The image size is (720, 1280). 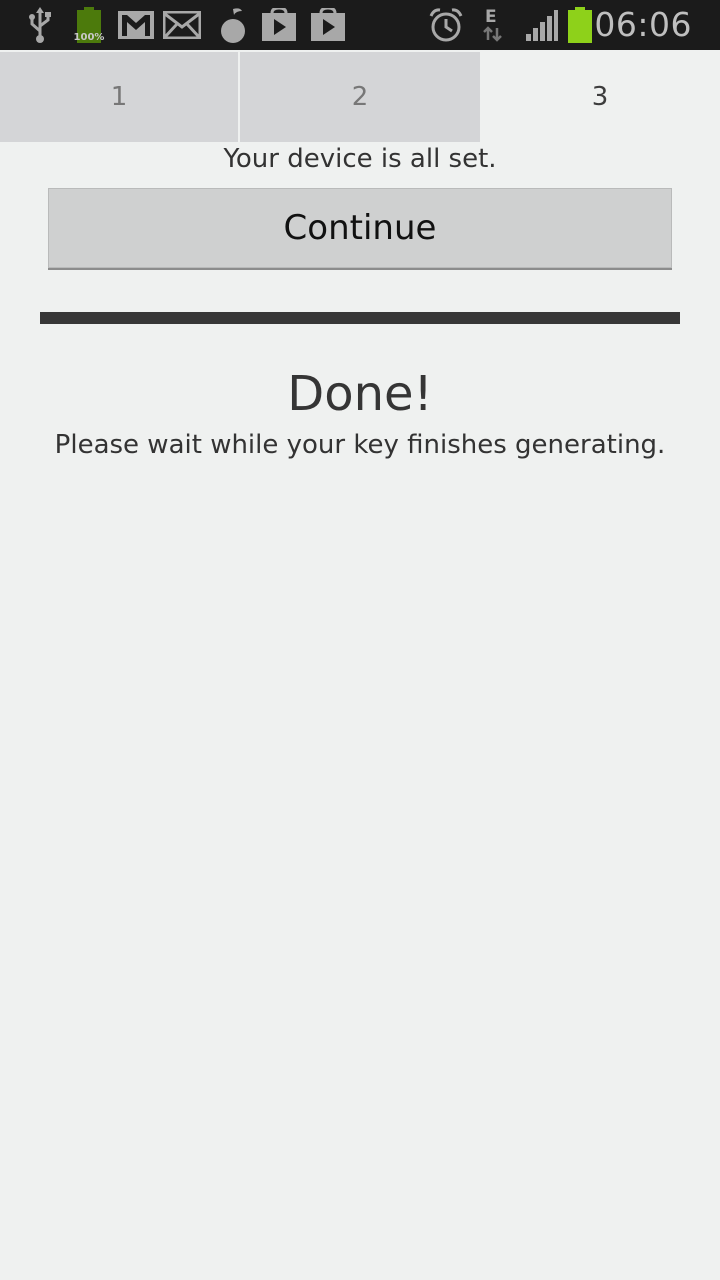 What do you see at coordinates (360, 228) in the screenshot?
I see `continue-button: Continue` at bounding box center [360, 228].